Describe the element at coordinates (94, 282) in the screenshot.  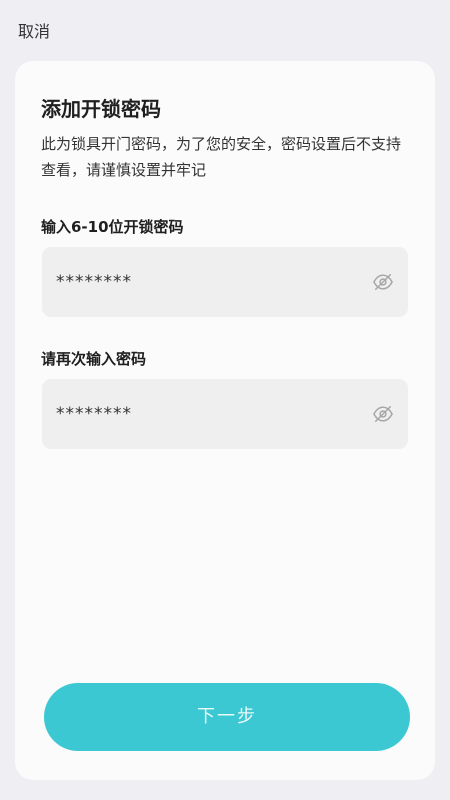
I see `password-value: ********` at that location.